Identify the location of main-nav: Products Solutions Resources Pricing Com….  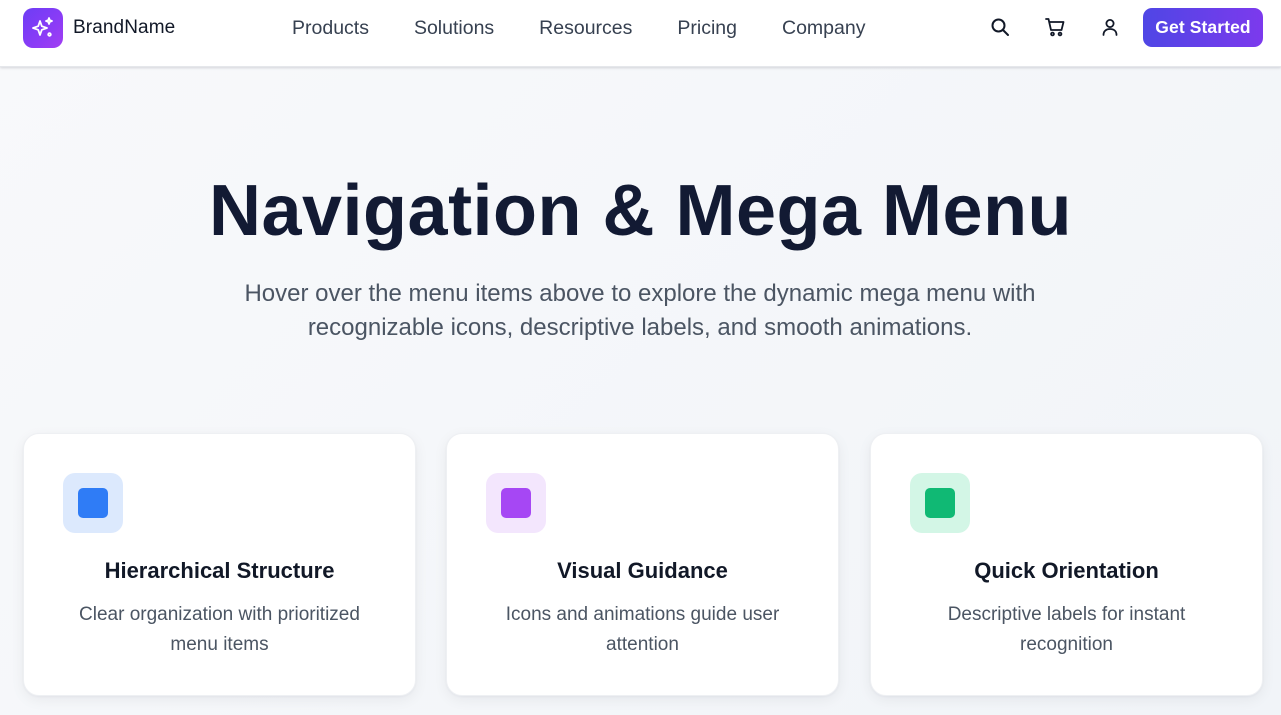
(578, 29).